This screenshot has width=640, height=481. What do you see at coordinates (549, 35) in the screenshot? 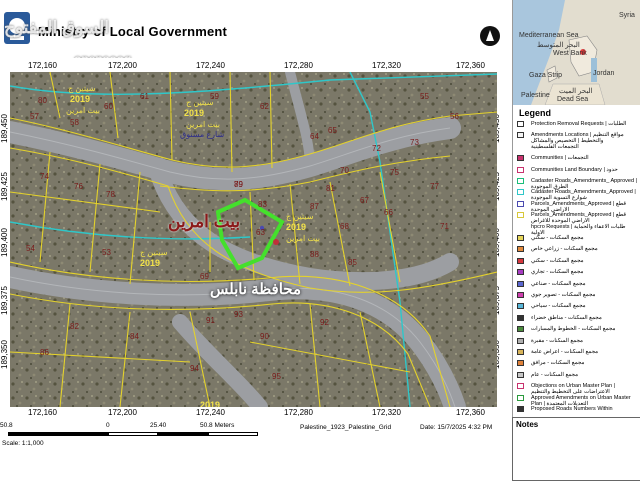
I see `inset-label-sea-en: Mediterranean Sea` at bounding box center [549, 35].